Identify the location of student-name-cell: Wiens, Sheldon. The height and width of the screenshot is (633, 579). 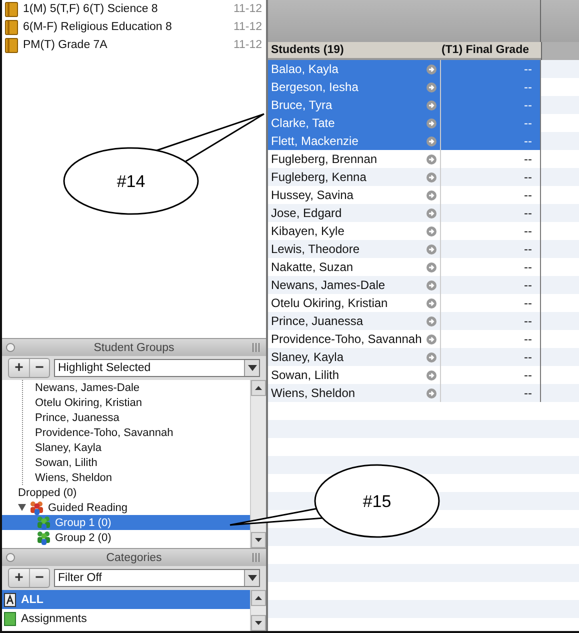
(354, 393).